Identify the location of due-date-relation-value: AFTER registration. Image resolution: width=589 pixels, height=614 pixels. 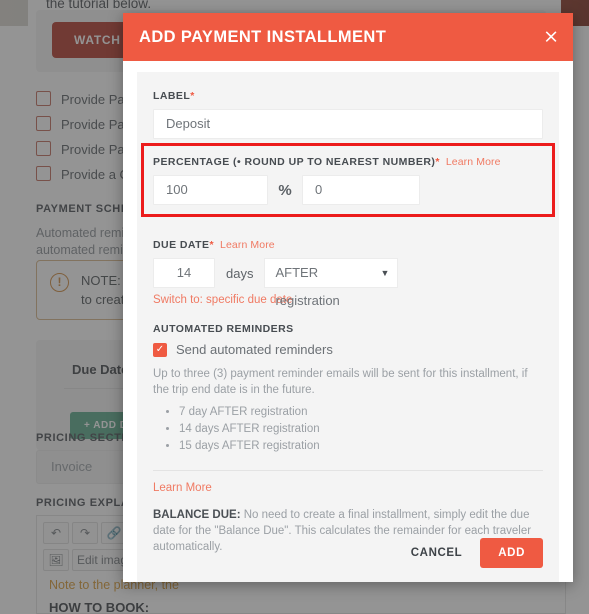
(307, 286).